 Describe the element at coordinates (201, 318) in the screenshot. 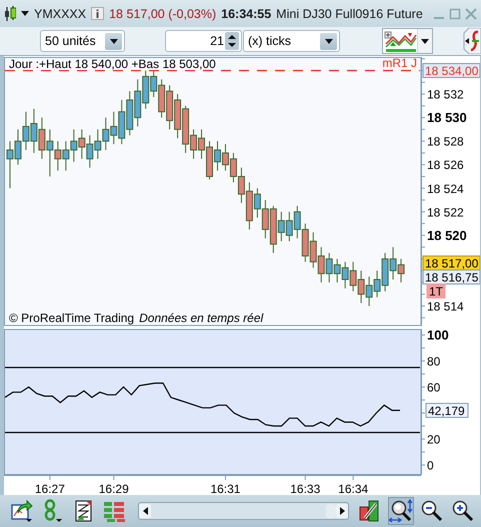

I see `realtime-note: Données en temps réel` at that location.